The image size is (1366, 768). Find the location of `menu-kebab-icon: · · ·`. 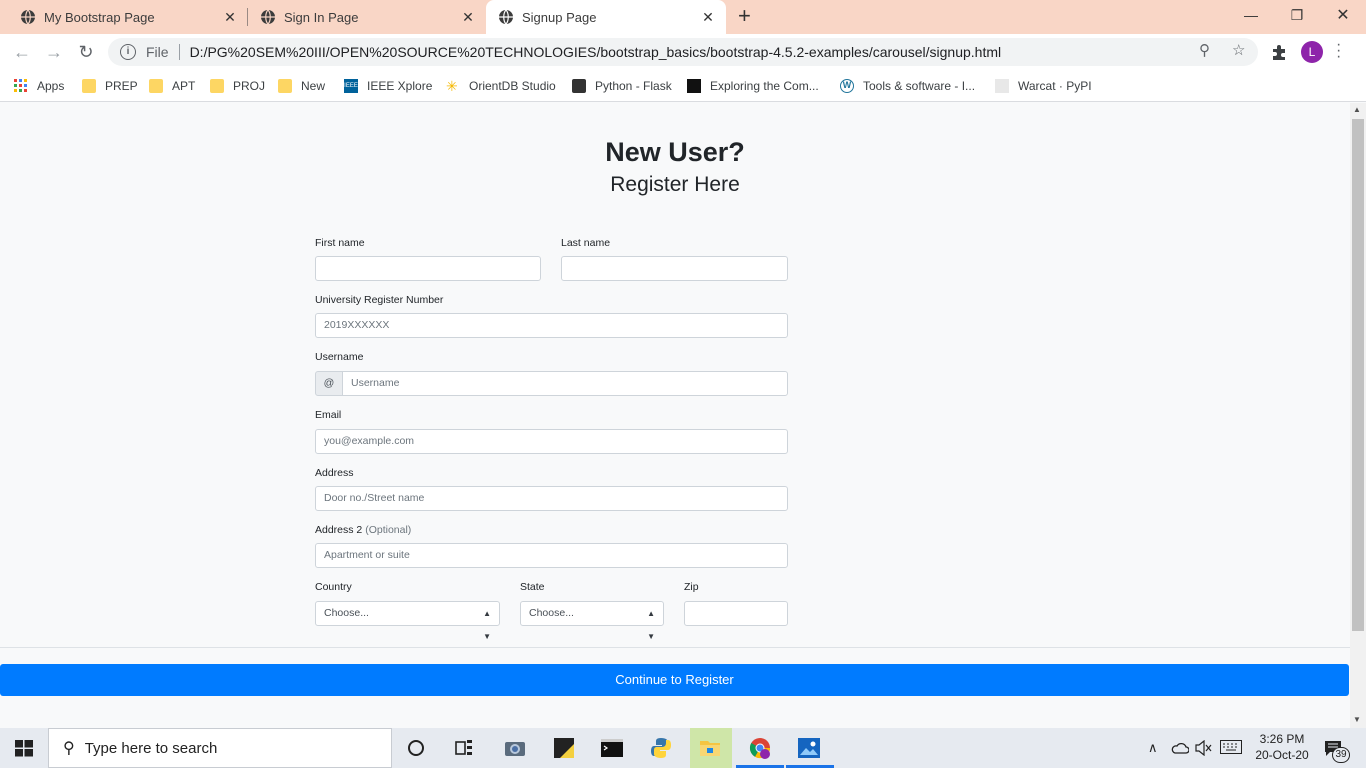

menu-kebab-icon: · · · is located at coordinates (1338, 51).